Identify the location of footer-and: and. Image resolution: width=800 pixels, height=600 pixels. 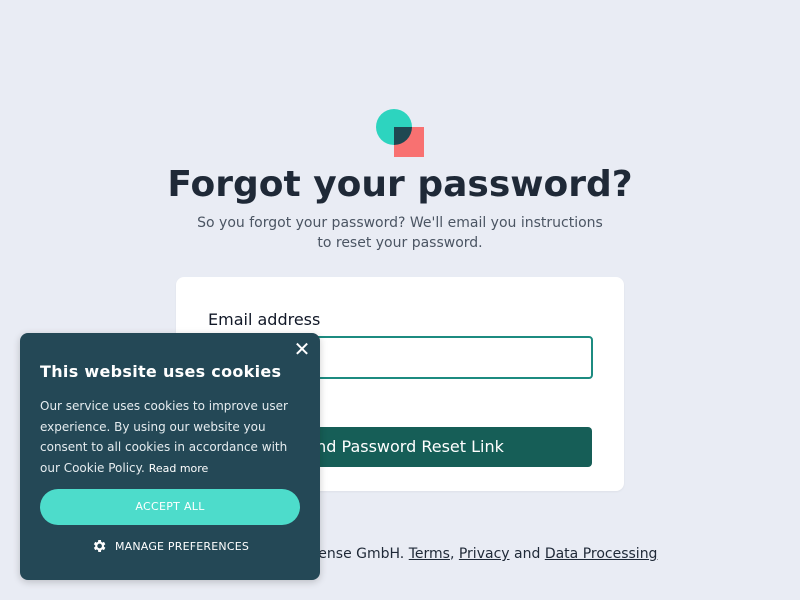
(527, 554).